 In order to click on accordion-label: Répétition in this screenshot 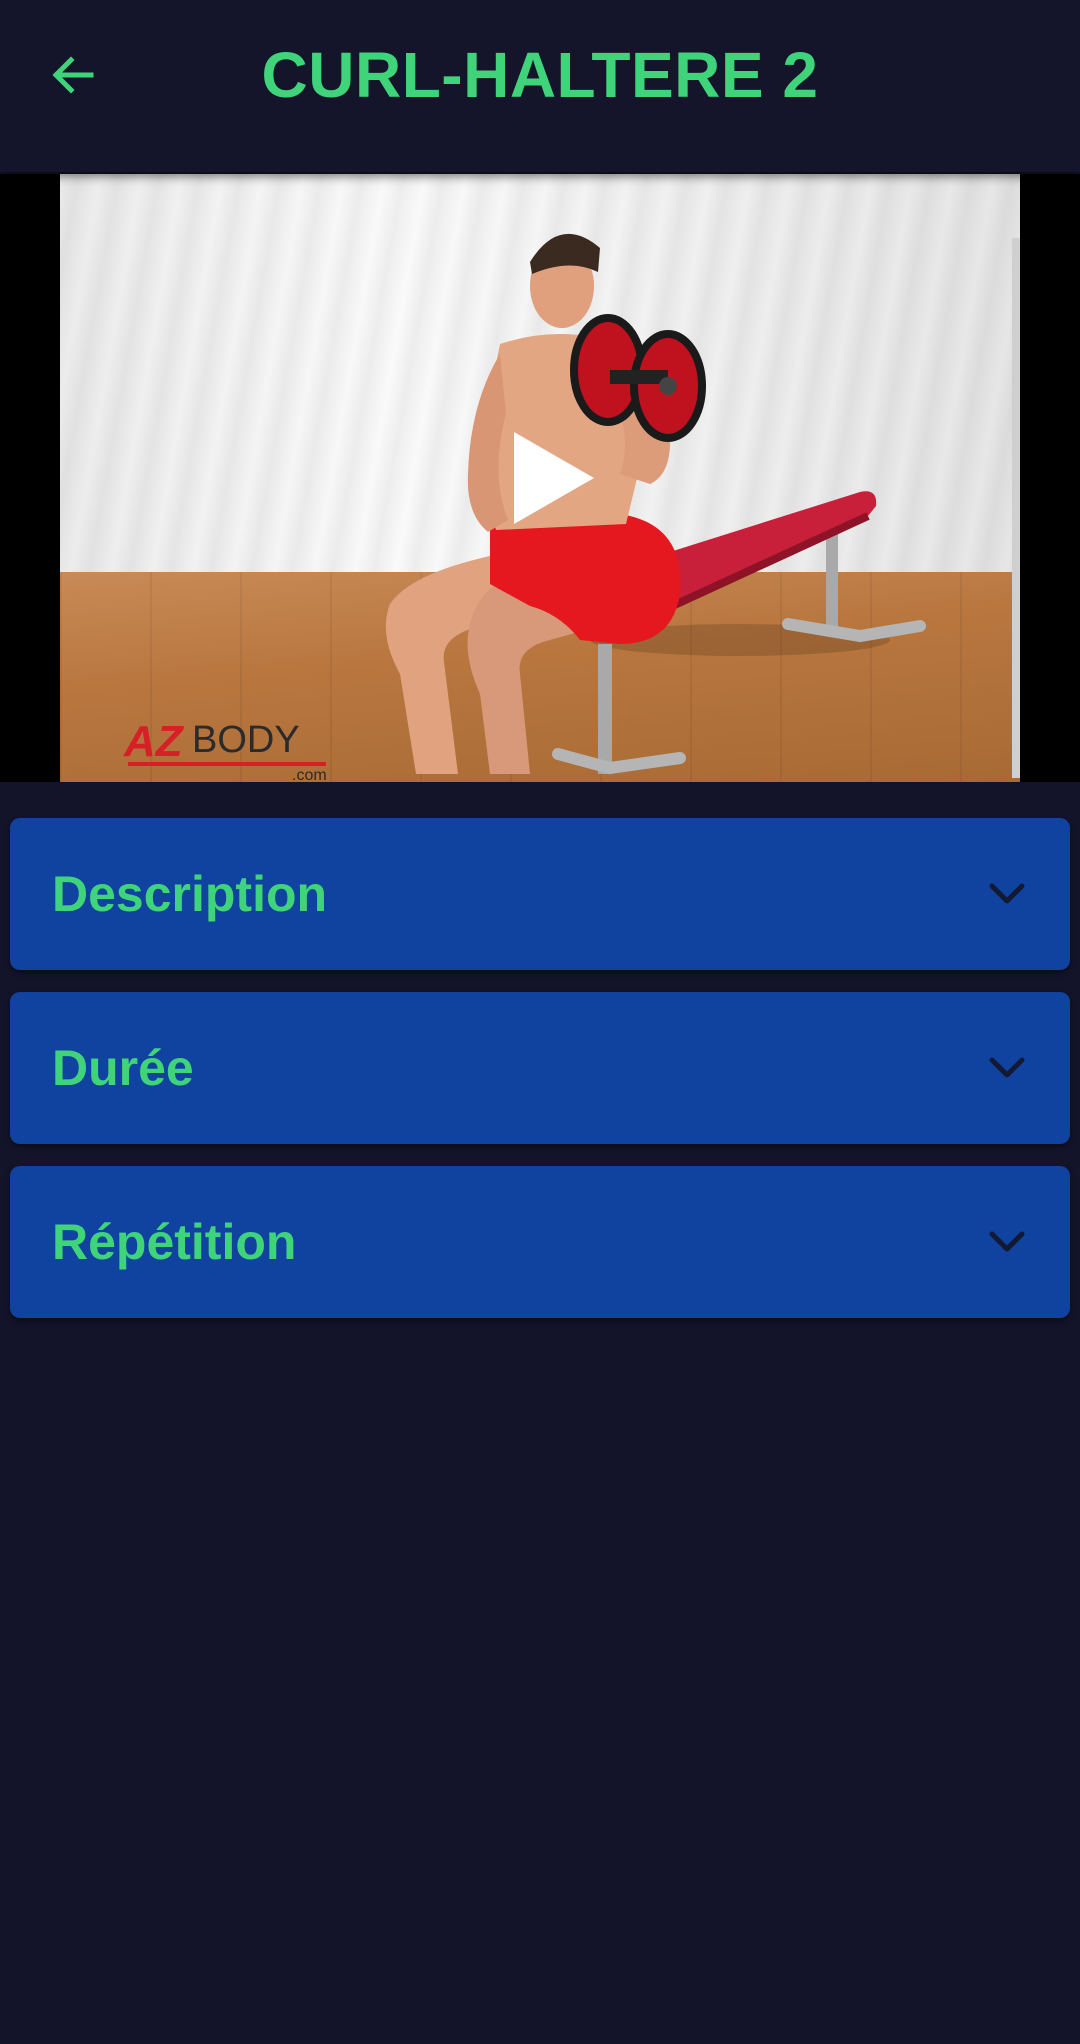, I will do `click(174, 1242)`.